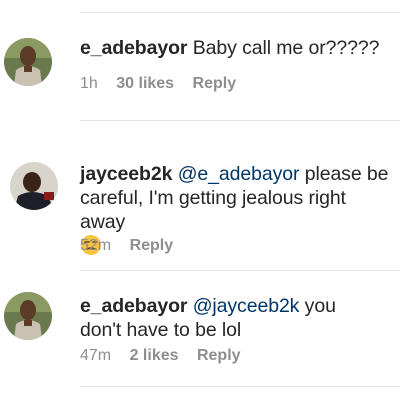  I want to click on comment-time: 52m, so click(96, 245).